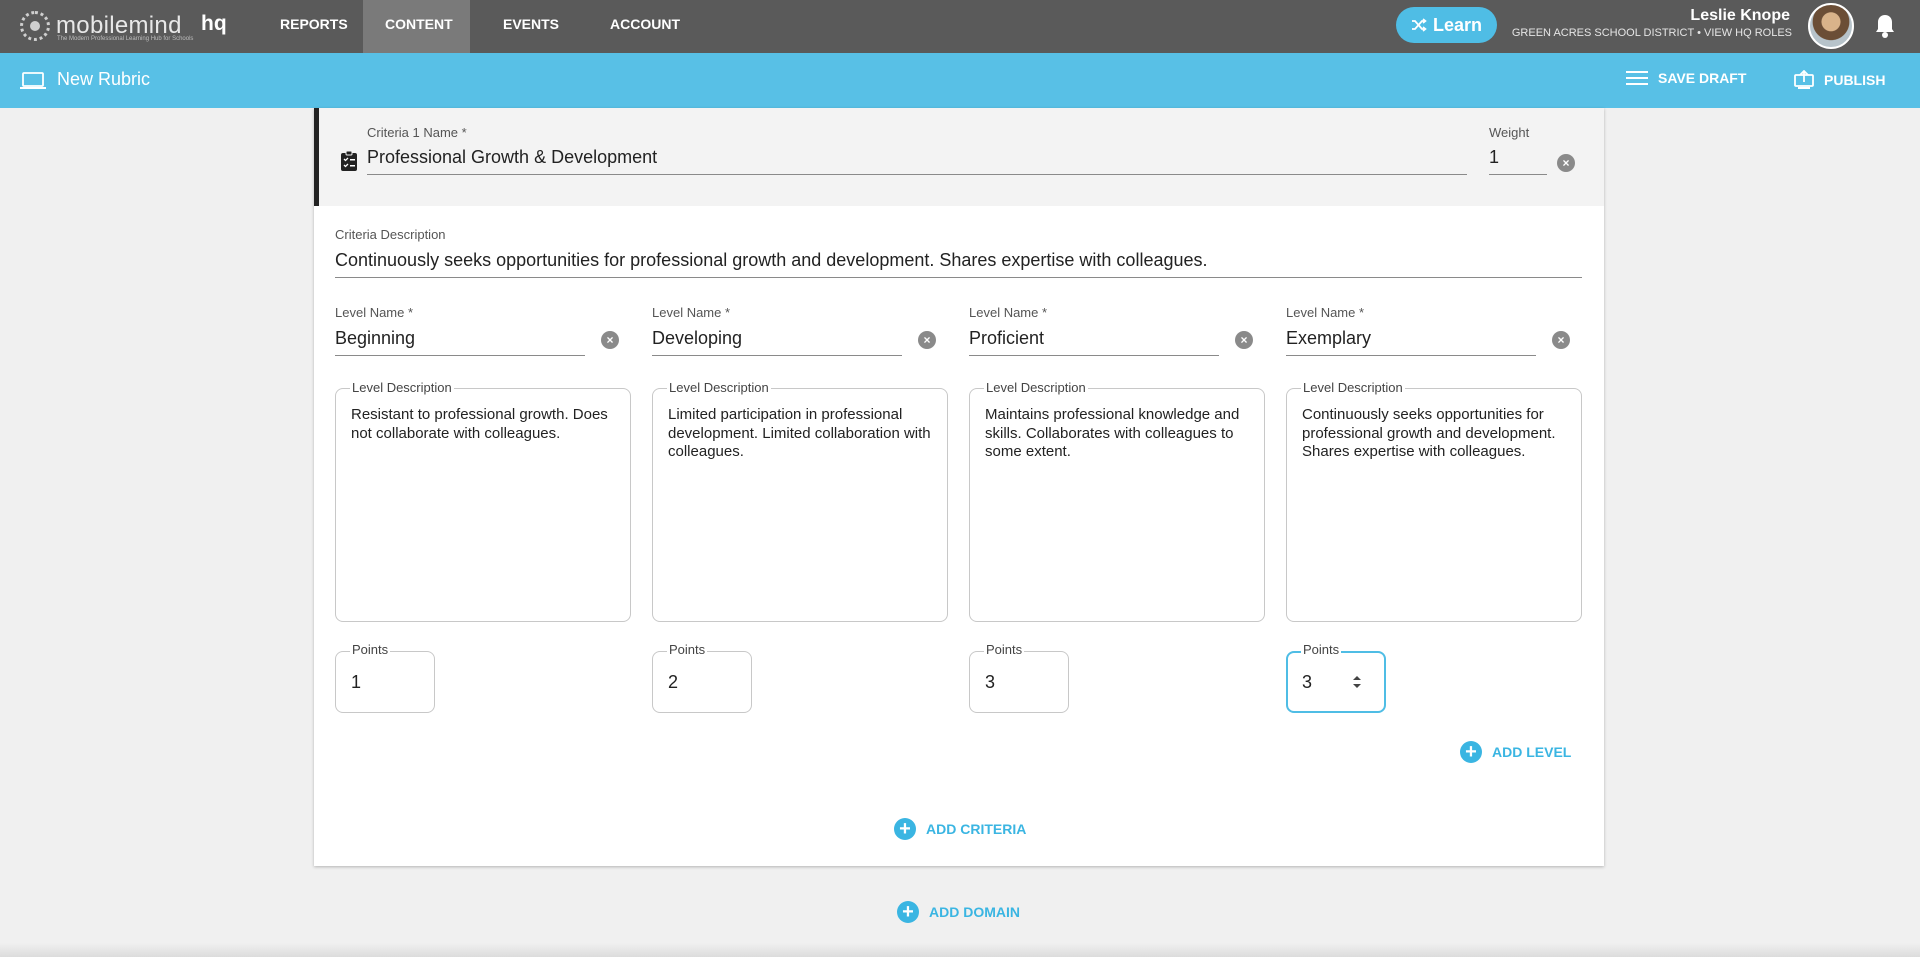 This screenshot has height=957, width=1920. What do you see at coordinates (1357, 682) in the screenshot?
I see `number-stepper-icon` at bounding box center [1357, 682].